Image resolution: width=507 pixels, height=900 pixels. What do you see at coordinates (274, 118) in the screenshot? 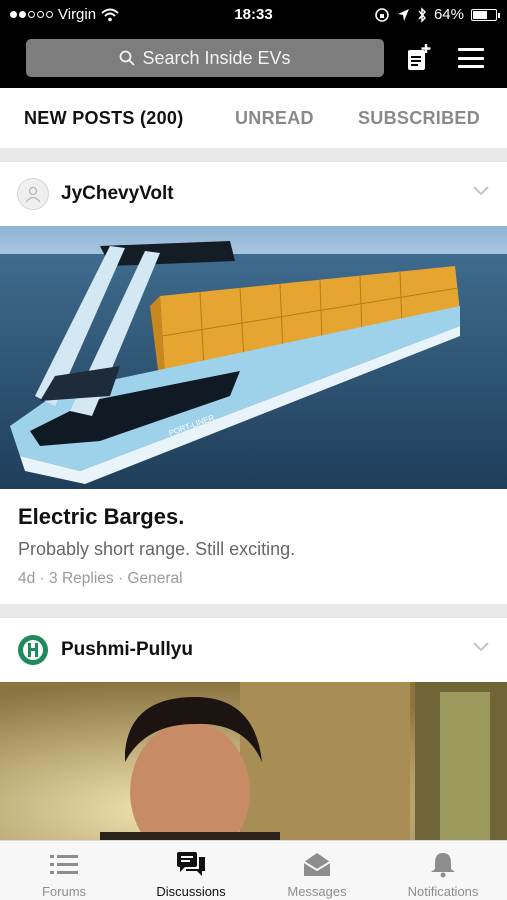
I see `tab-unread: UNREAD` at bounding box center [274, 118].